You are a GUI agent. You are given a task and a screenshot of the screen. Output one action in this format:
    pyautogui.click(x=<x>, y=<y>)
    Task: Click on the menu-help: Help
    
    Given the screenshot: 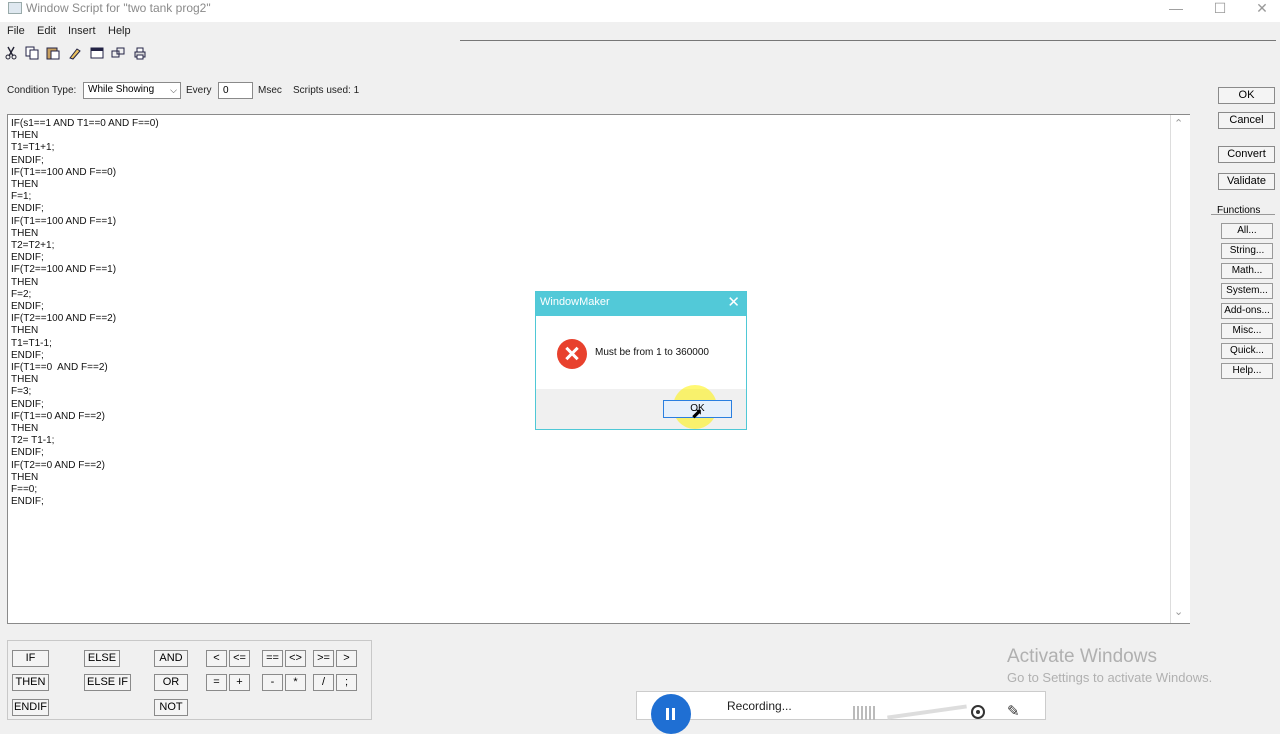 What is the action you would take?
    pyautogui.click(x=119, y=31)
    